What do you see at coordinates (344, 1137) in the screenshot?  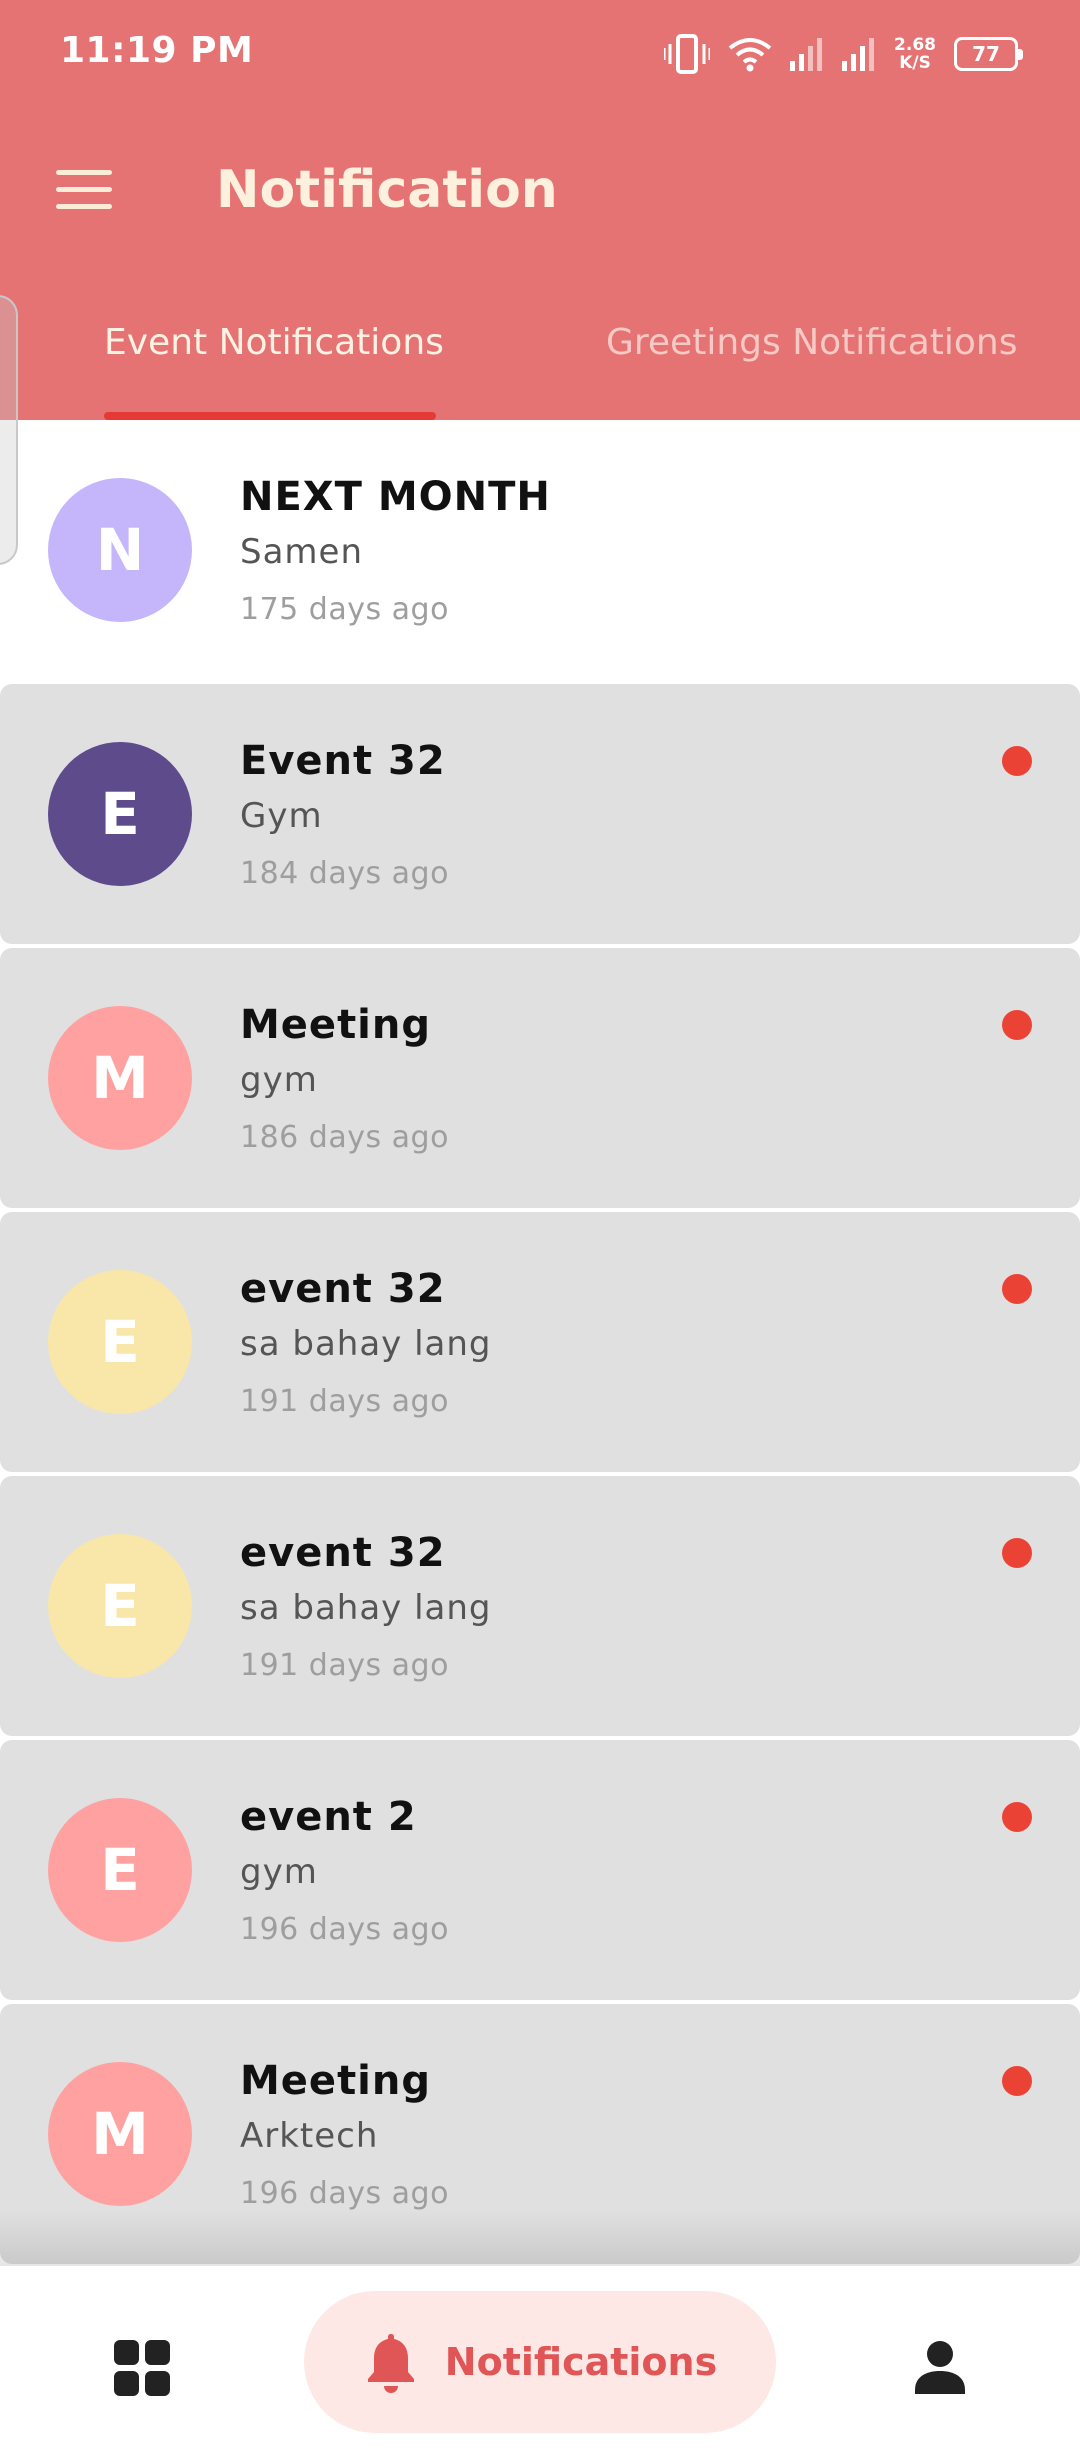 I see `notification-time: 186 days ago` at bounding box center [344, 1137].